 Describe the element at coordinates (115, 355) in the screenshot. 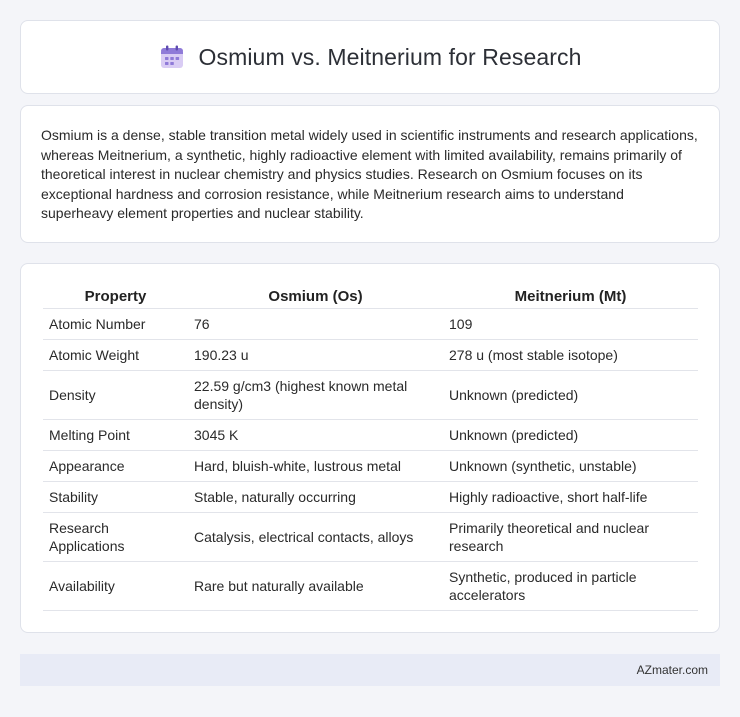

I see `property-cell: Atomic Weight` at that location.